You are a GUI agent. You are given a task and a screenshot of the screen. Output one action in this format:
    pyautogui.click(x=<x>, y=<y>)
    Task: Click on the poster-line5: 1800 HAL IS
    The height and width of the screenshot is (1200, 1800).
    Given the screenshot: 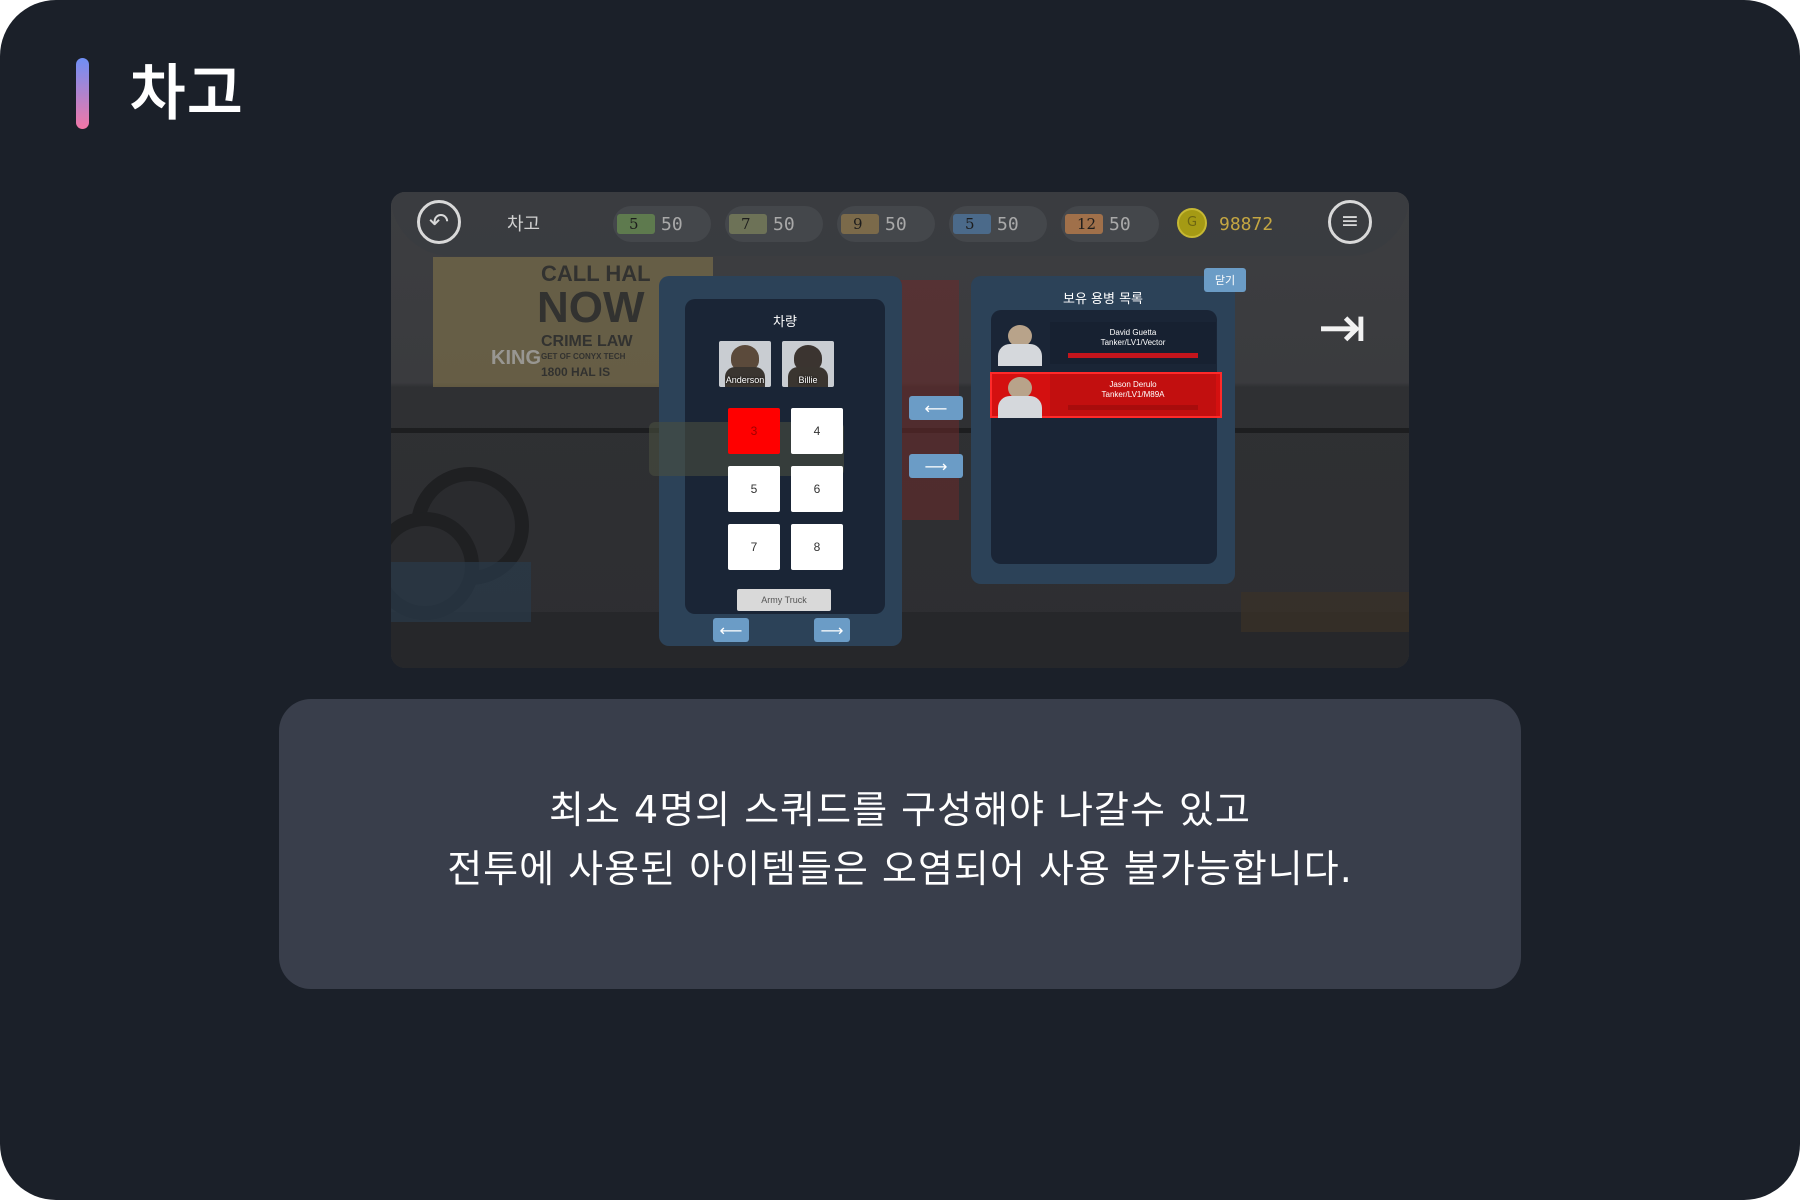 What is the action you would take?
    pyautogui.click(x=576, y=372)
    